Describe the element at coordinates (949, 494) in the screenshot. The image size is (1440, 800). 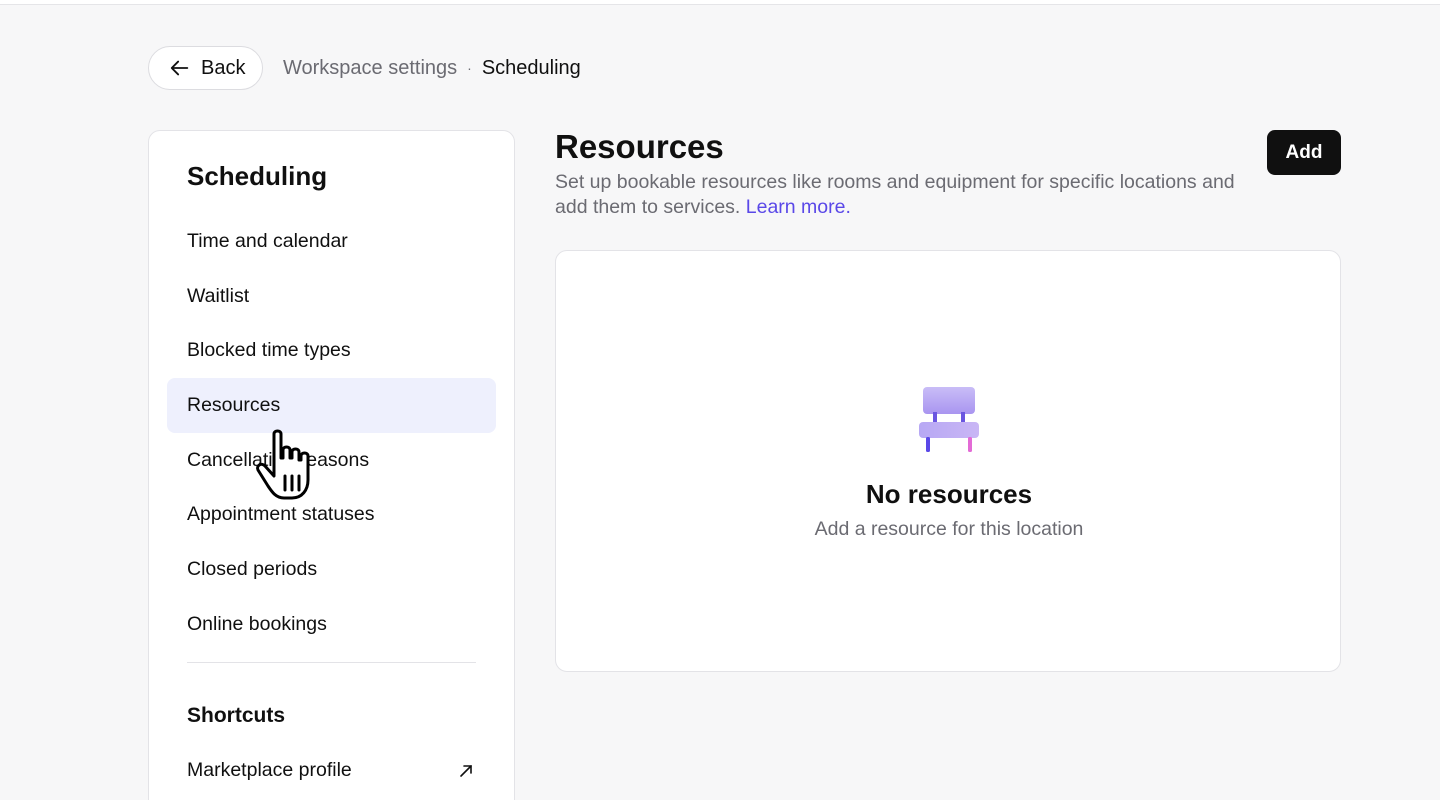
I see `empty-state-title: No resources` at that location.